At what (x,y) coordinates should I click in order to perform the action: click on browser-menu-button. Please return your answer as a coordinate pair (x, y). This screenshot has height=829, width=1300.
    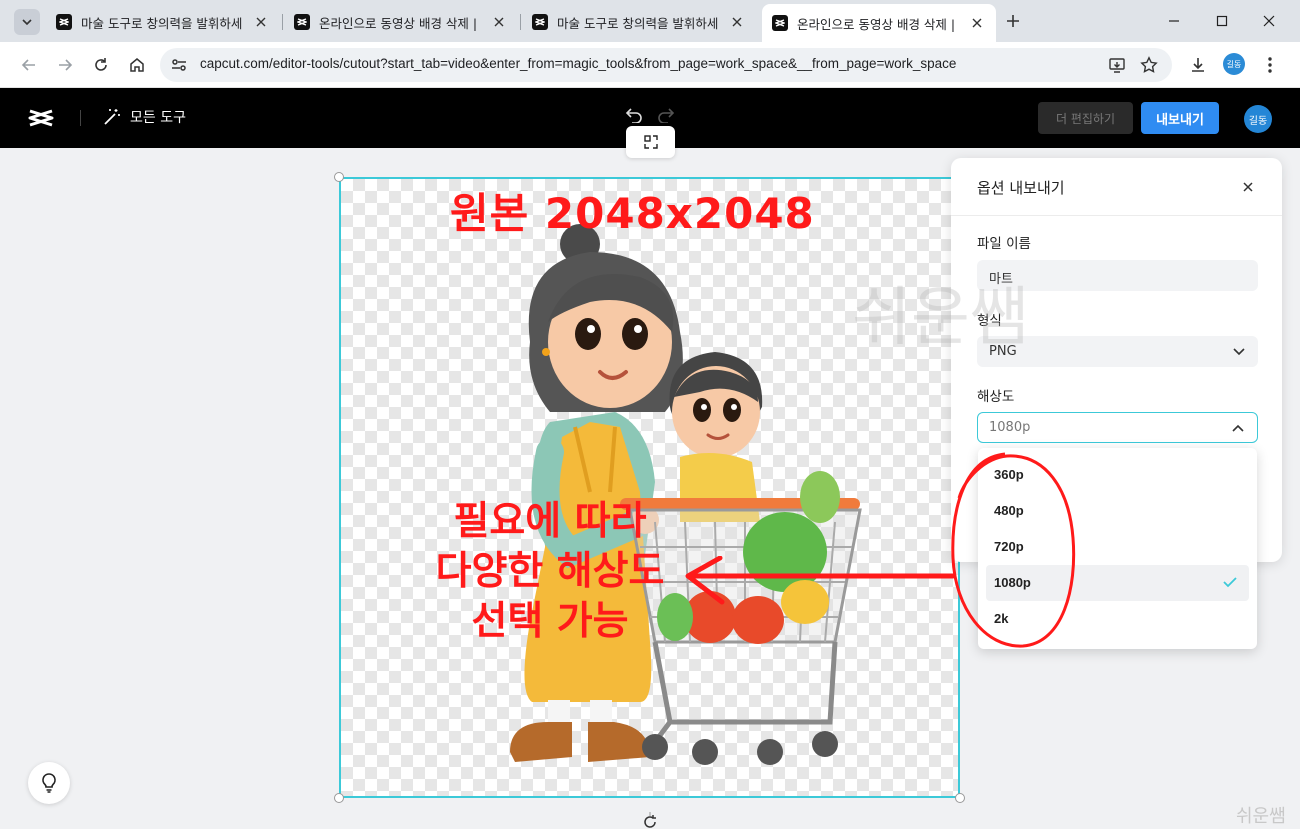
    Looking at the image, I should click on (1270, 65).